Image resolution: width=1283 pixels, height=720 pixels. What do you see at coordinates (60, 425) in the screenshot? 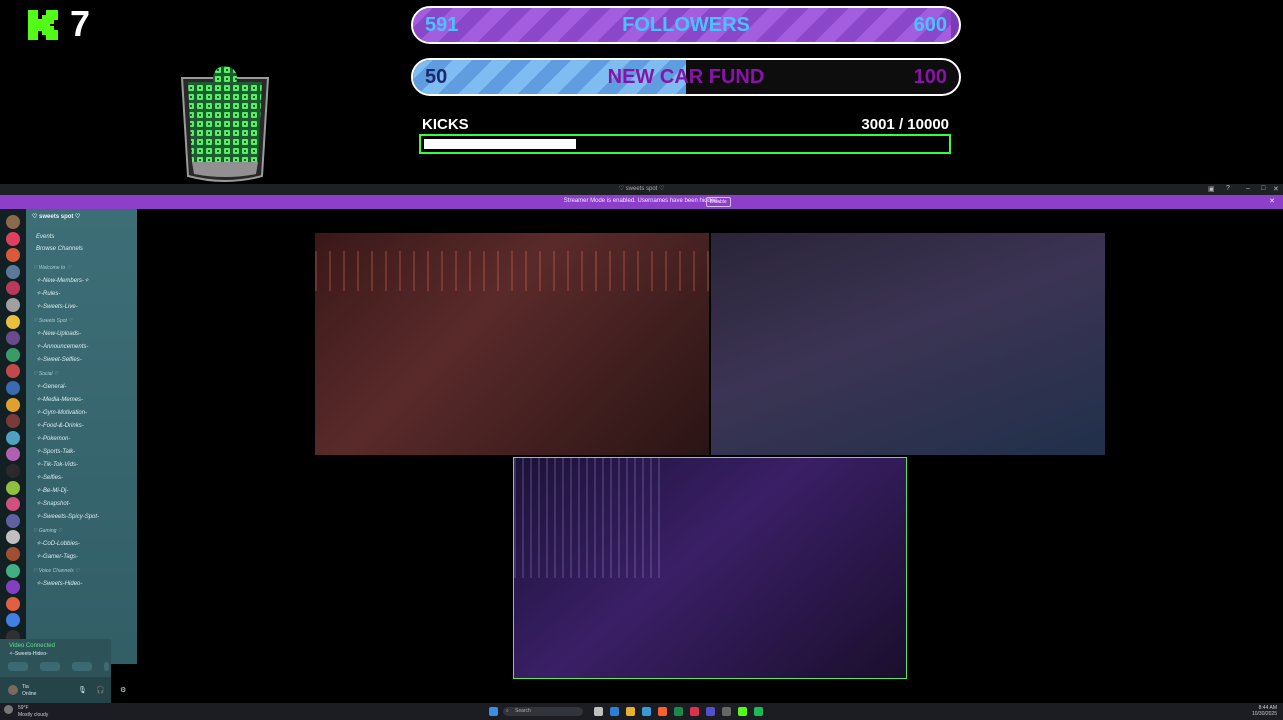
I see `channel-item: ✧-Food-&-Drinks-` at bounding box center [60, 425].